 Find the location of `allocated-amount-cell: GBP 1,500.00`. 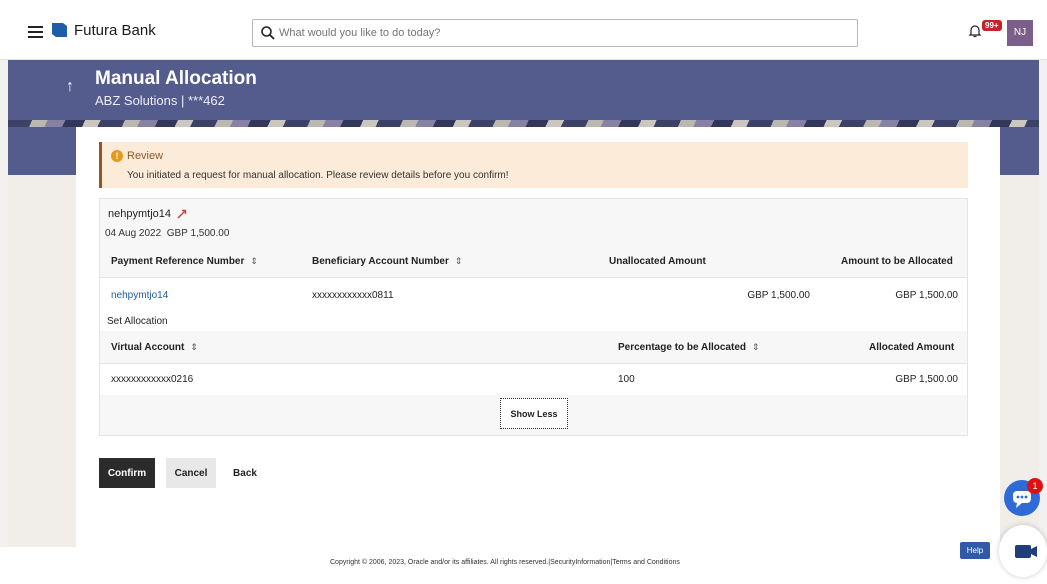

allocated-amount-cell: GBP 1,500.00 is located at coordinates (926, 379).